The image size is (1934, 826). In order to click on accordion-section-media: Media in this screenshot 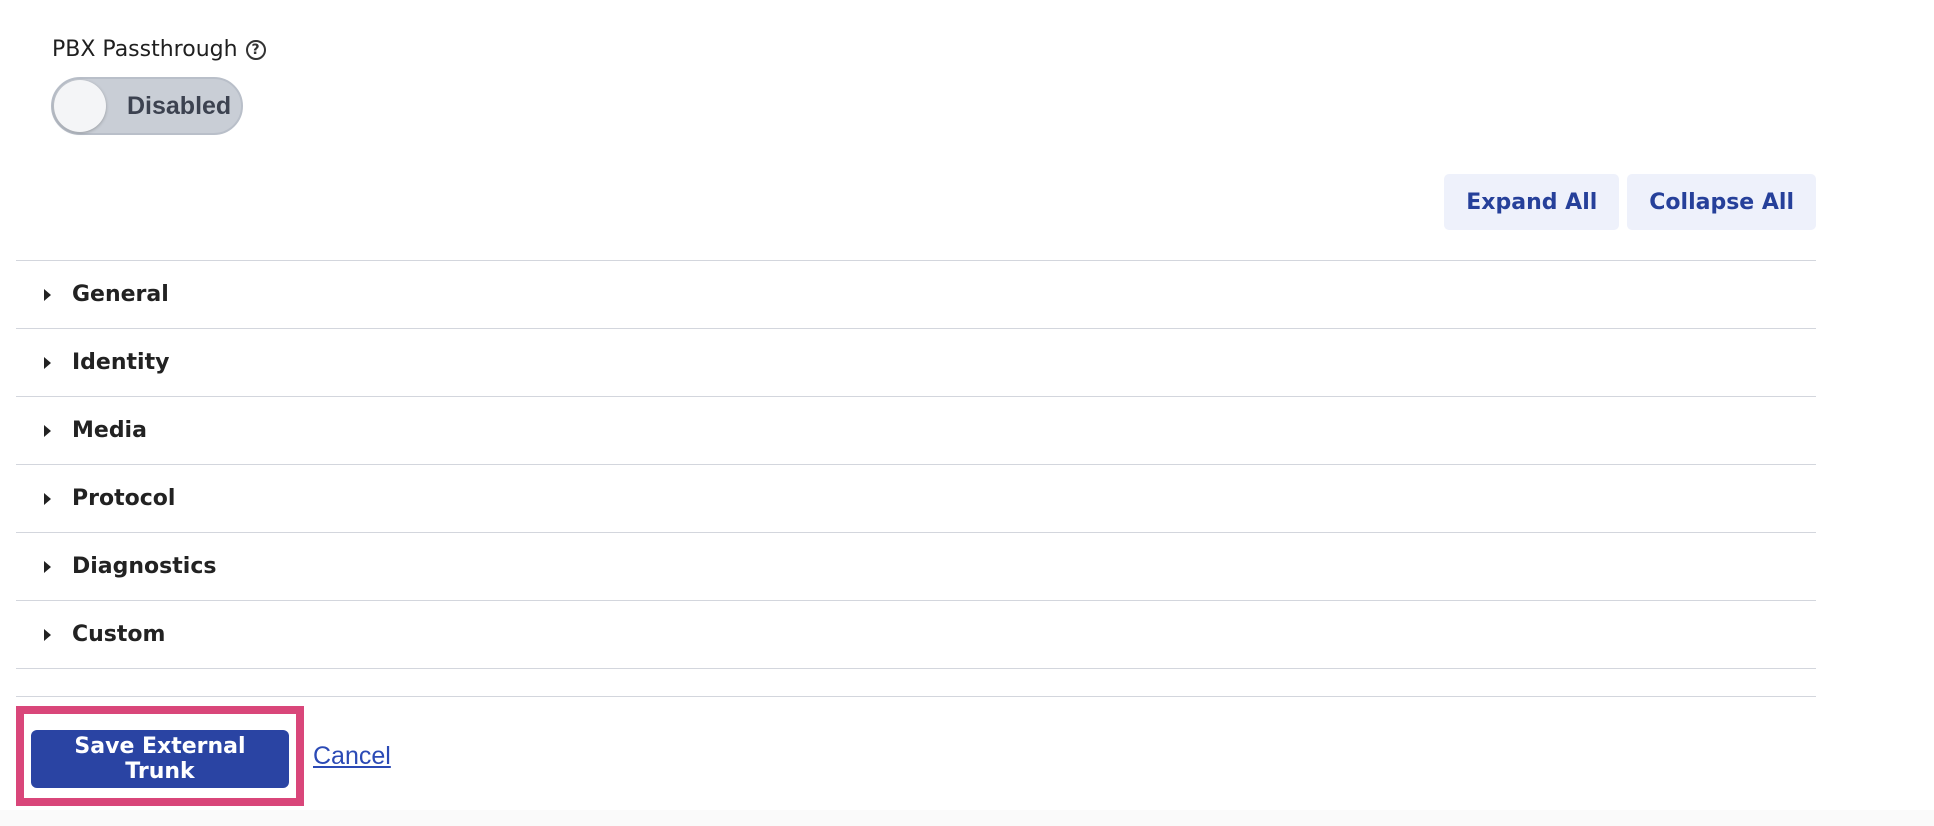, I will do `click(916, 431)`.